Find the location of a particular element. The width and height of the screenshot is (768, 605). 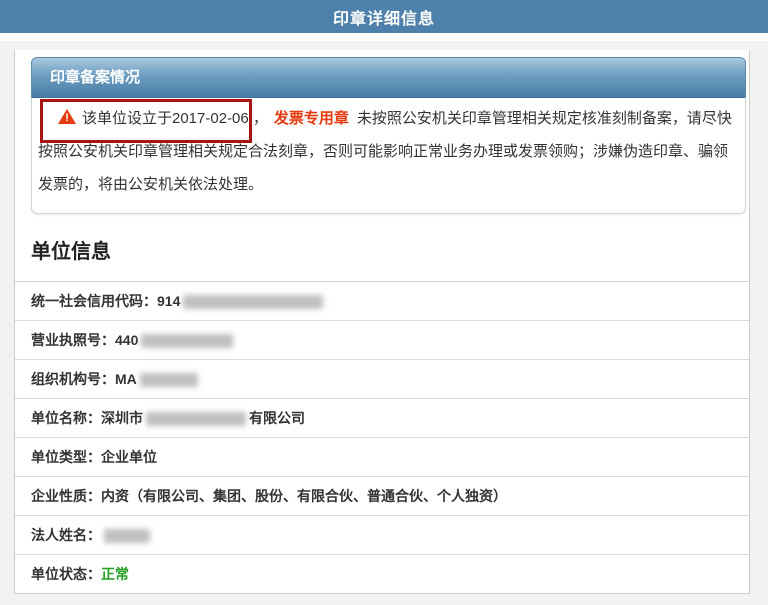

seal-name-text: 发票专用章 is located at coordinates (311, 118).